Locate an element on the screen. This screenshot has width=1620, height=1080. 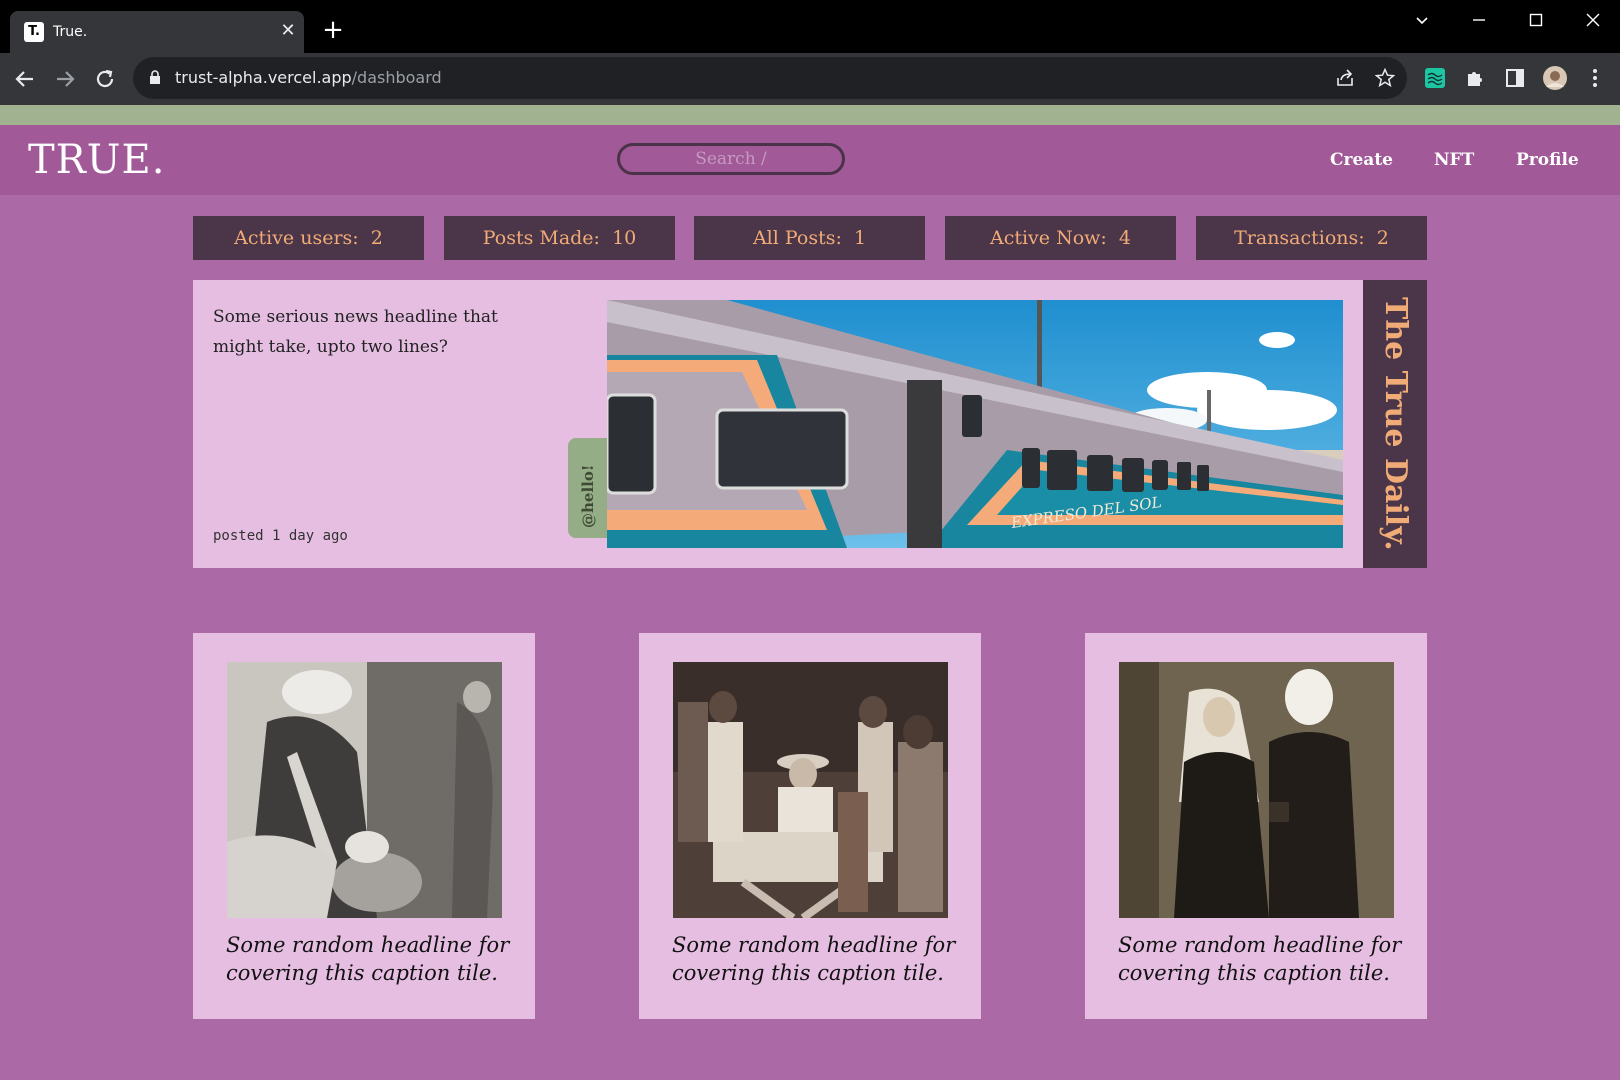
featured-posted-time: posted 1 day ago is located at coordinates (280, 536).